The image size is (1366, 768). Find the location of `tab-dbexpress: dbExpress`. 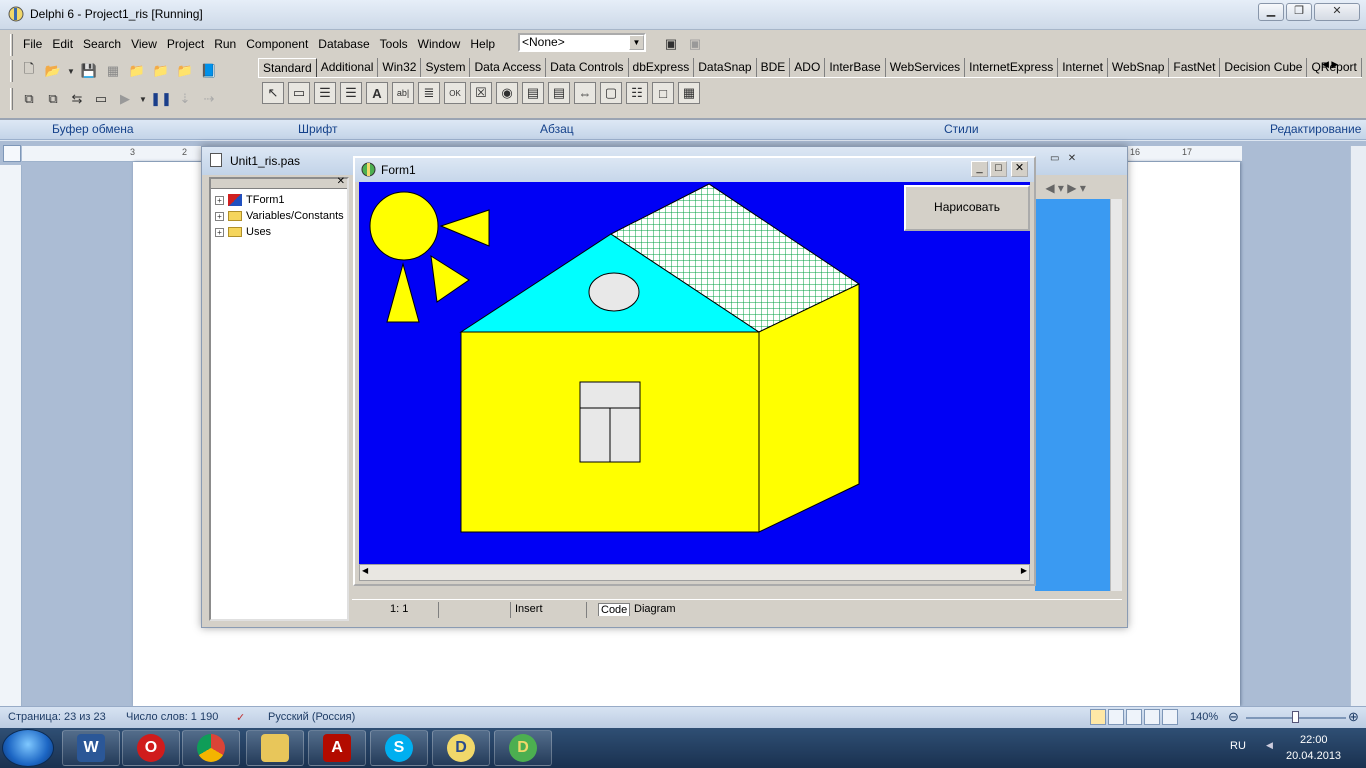

tab-dbexpress: dbExpress is located at coordinates (662, 67).